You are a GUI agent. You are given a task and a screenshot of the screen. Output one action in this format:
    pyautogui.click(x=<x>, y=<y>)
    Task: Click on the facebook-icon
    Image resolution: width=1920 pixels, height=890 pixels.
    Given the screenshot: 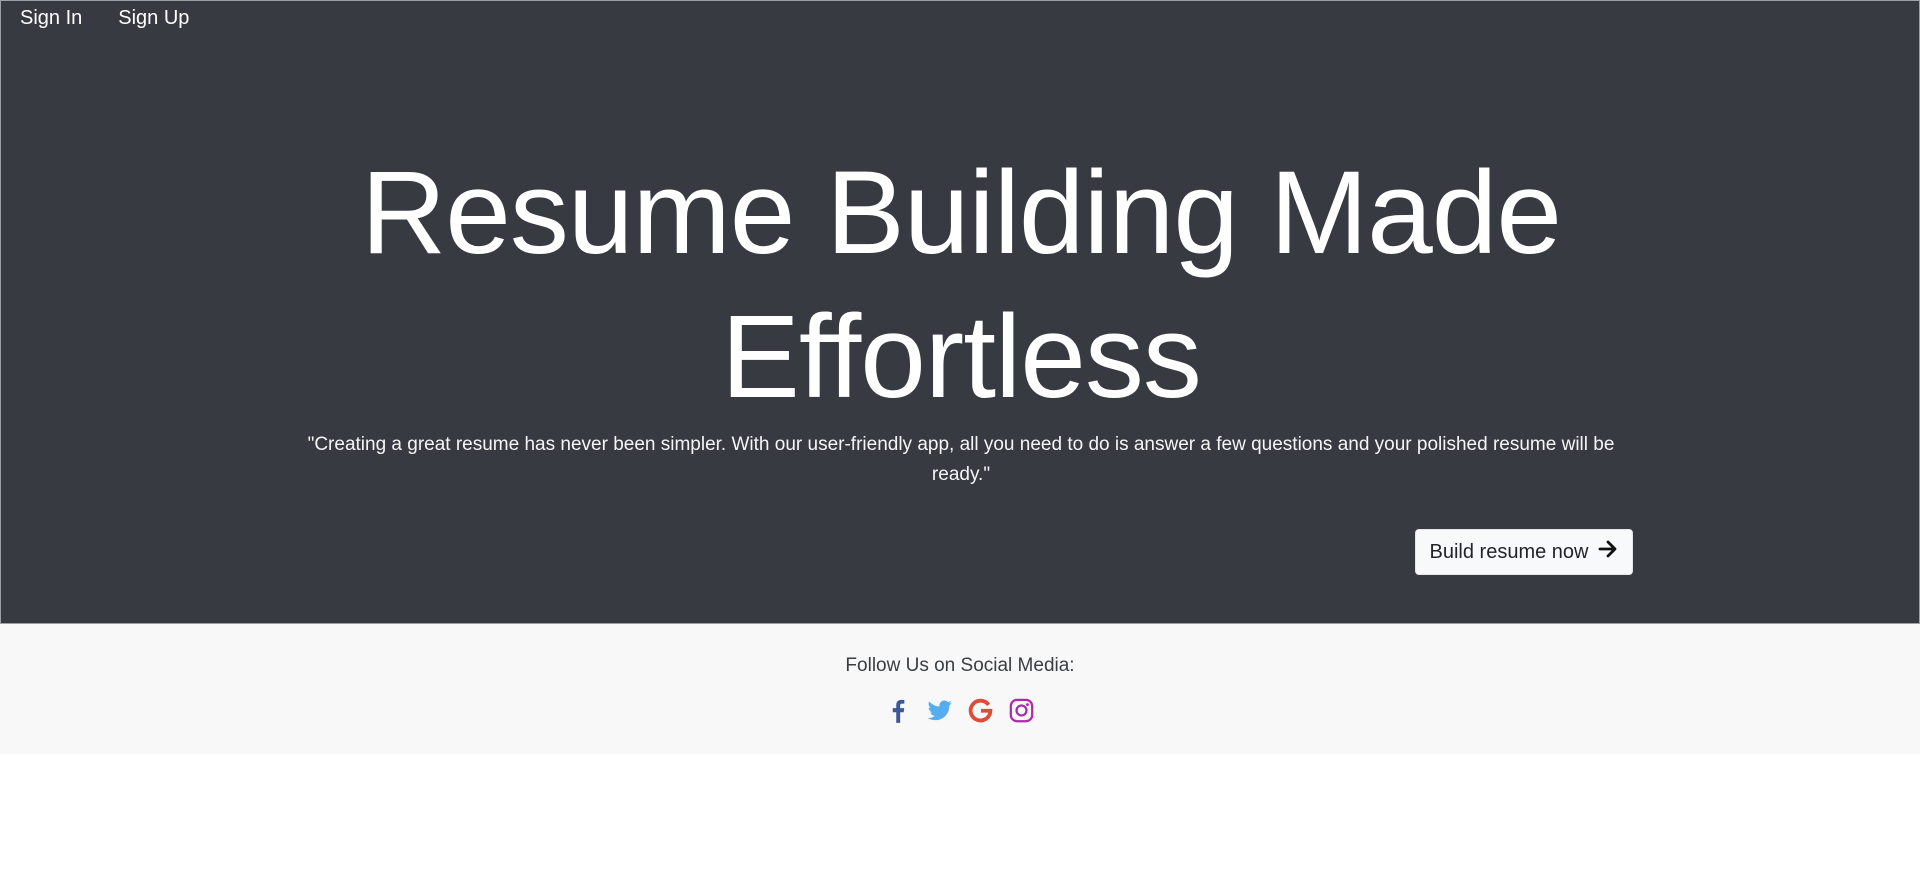 What is the action you would take?
    pyautogui.click(x=898, y=713)
    